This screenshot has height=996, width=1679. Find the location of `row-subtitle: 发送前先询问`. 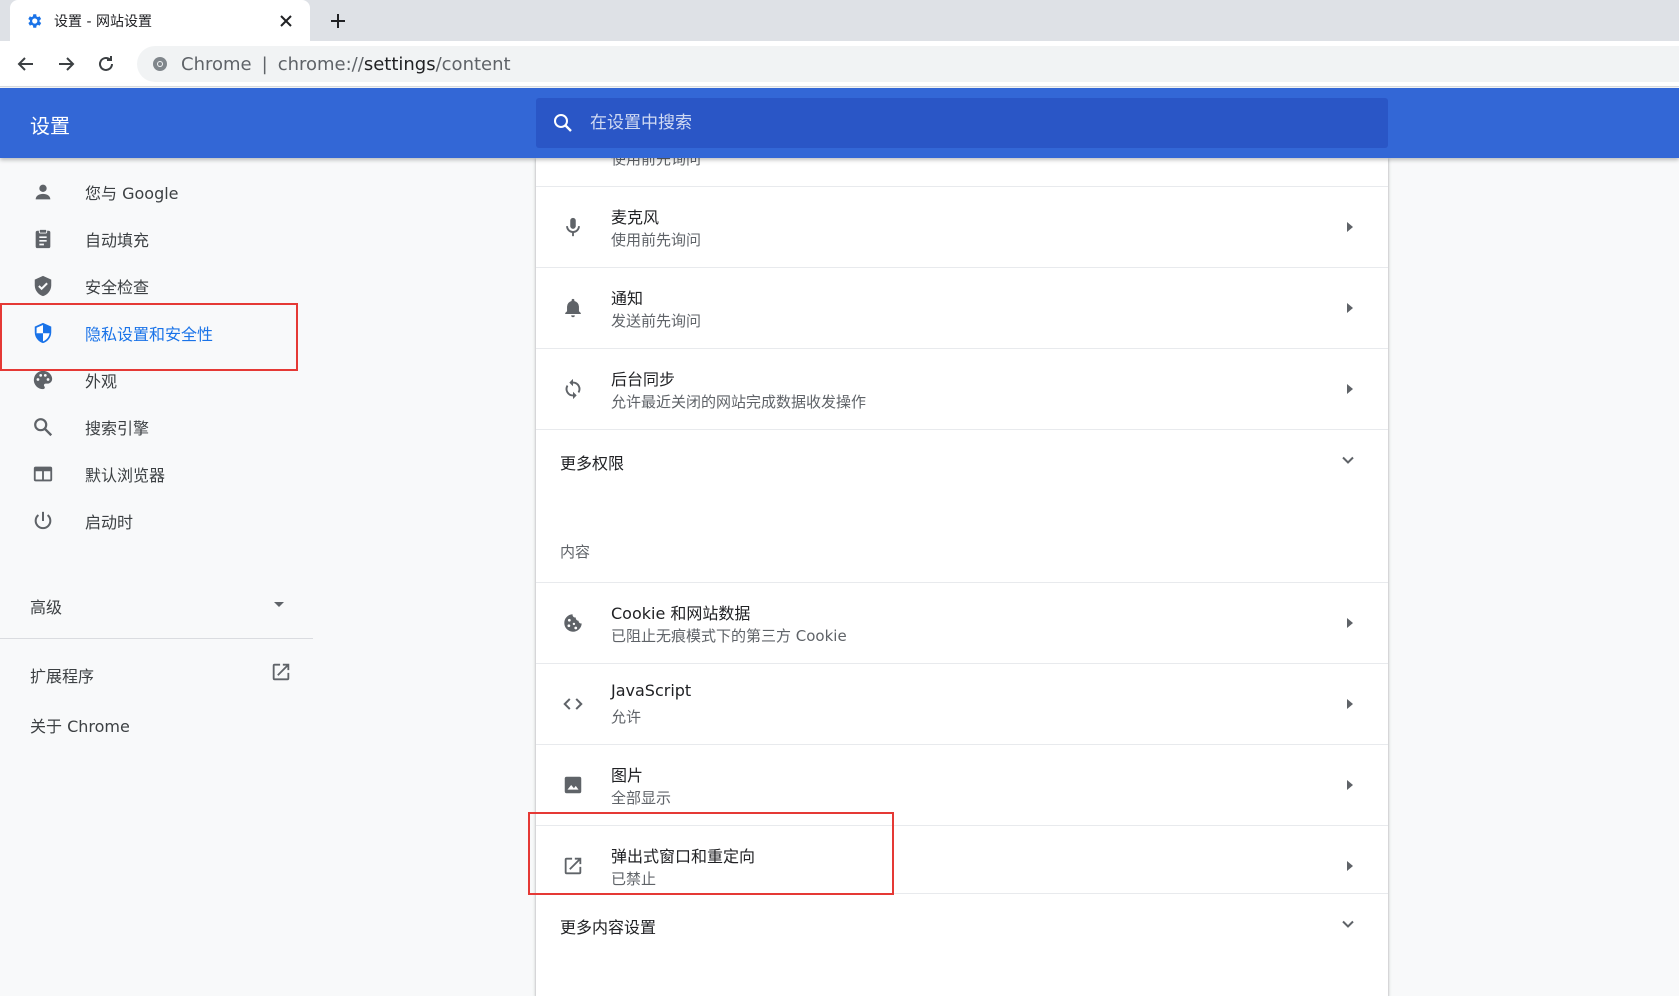

row-subtitle: 发送前先询问 is located at coordinates (656, 321).